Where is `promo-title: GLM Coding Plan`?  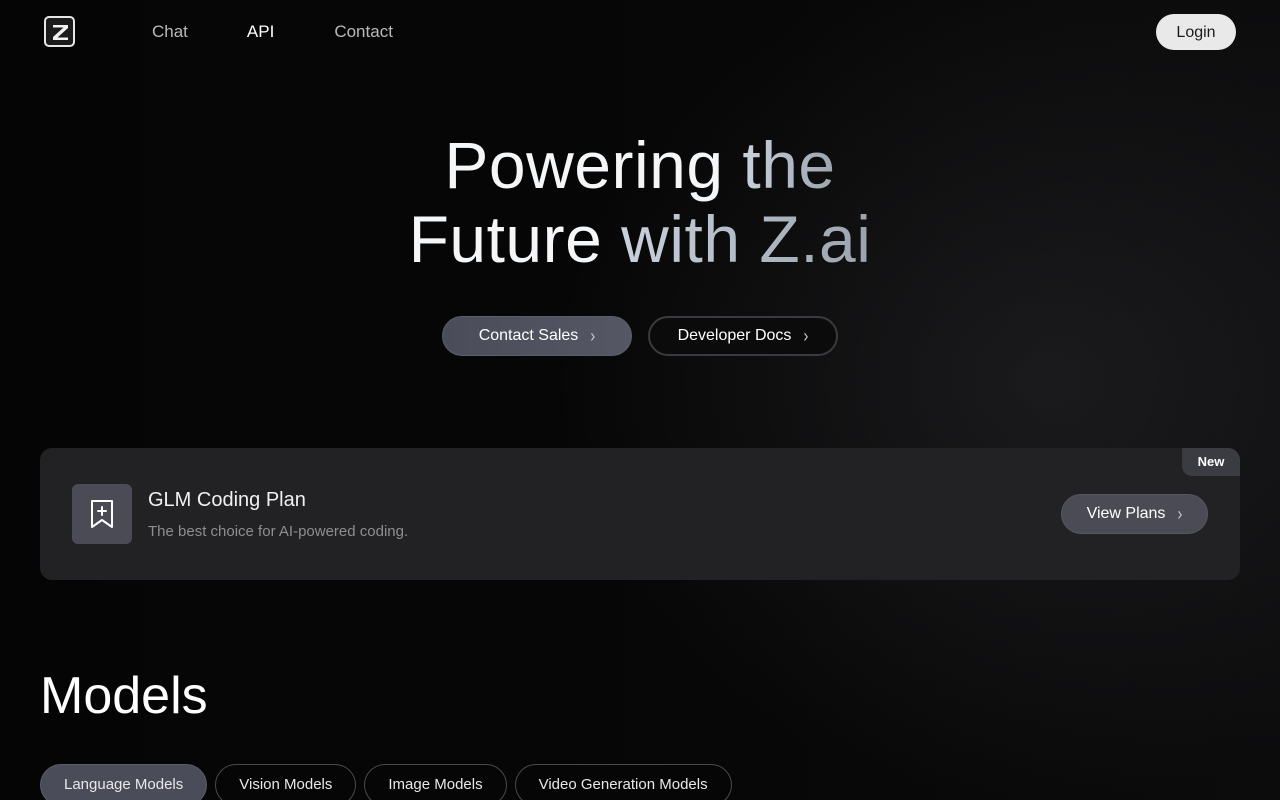 promo-title: GLM Coding Plan is located at coordinates (227, 500).